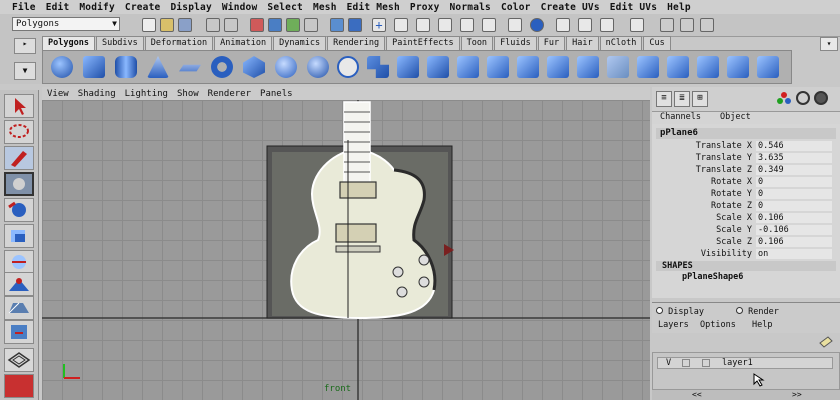  Describe the element at coordinates (618, 67) in the screenshot. I see `merge-vertex-icon` at that location.